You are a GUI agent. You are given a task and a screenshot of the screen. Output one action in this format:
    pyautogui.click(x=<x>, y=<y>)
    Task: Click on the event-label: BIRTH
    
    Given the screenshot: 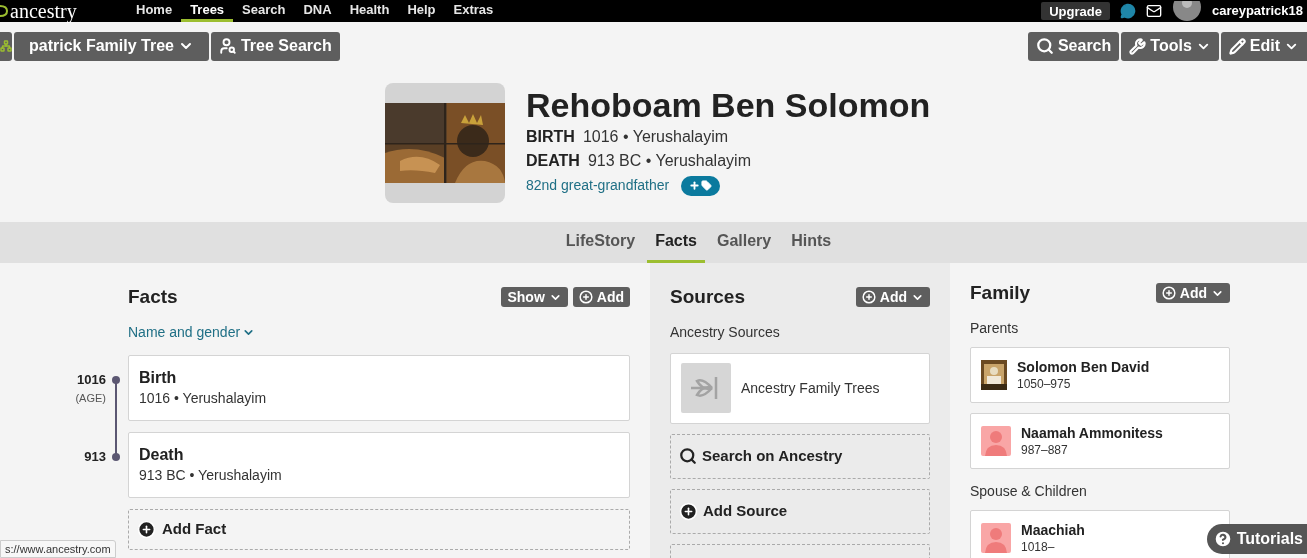 What is the action you would take?
    pyautogui.click(x=550, y=137)
    